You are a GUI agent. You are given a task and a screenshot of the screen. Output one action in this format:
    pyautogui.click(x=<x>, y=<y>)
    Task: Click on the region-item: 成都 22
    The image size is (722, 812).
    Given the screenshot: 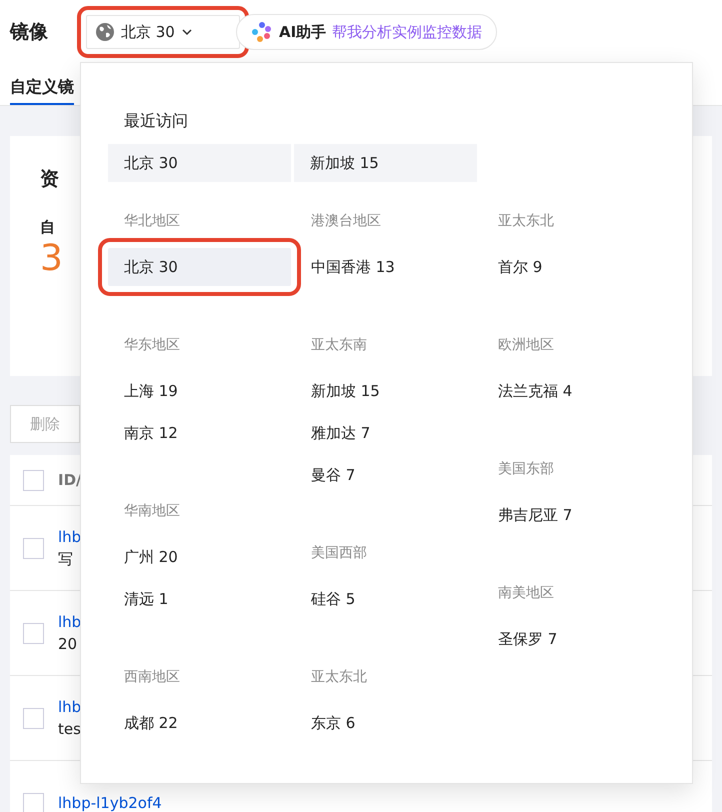 What is the action you would take?
    pyautogui.click(x=199, y=723)
    